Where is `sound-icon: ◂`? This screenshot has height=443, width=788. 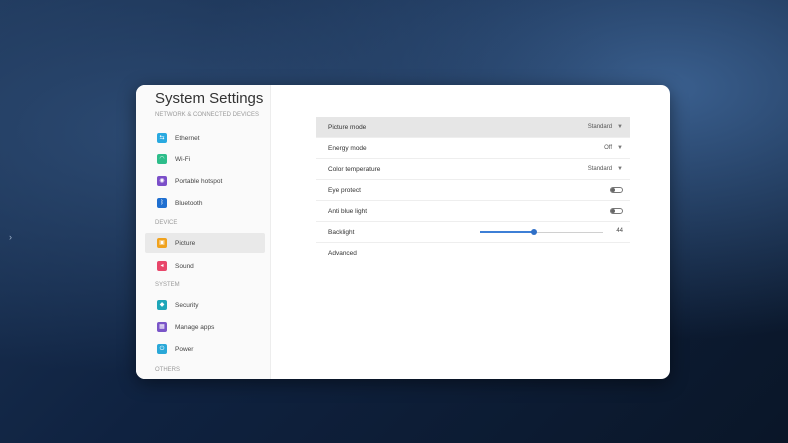
sound-icon: ◂ is located at coordinates (162, 266).